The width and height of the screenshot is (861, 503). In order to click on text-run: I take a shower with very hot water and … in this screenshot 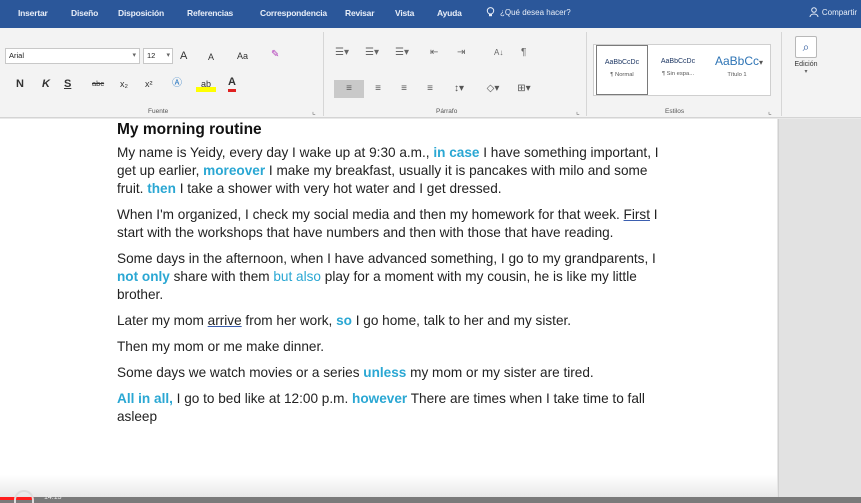, I will do `click(338, 188)`.